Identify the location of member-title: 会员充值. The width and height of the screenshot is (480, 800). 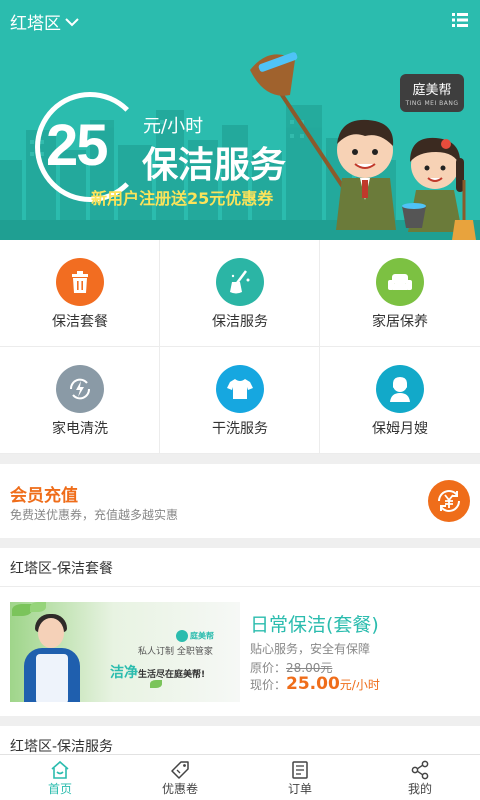
(44, 496).